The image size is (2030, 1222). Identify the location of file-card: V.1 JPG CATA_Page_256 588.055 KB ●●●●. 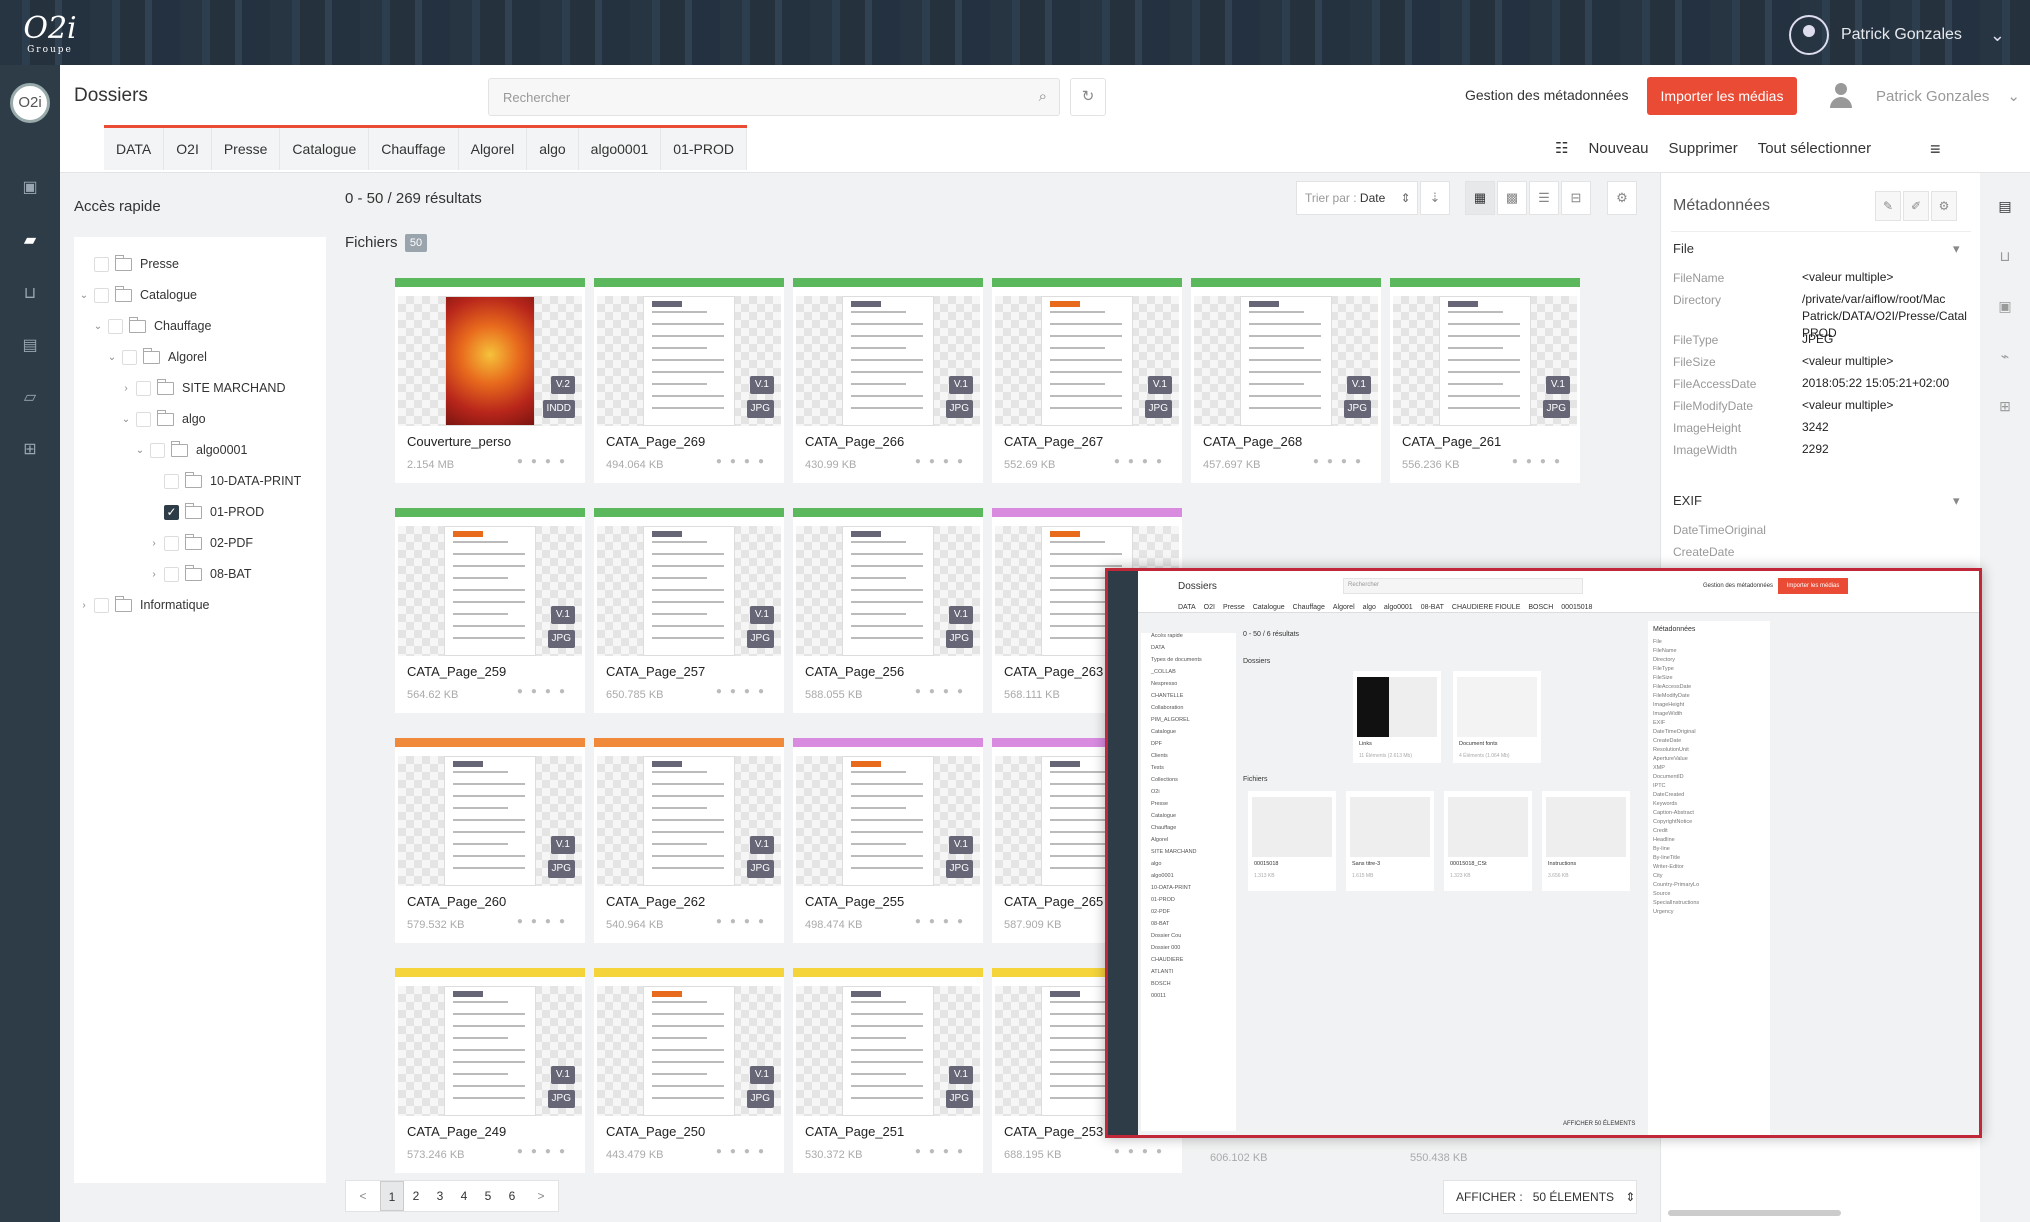
(888, 610).